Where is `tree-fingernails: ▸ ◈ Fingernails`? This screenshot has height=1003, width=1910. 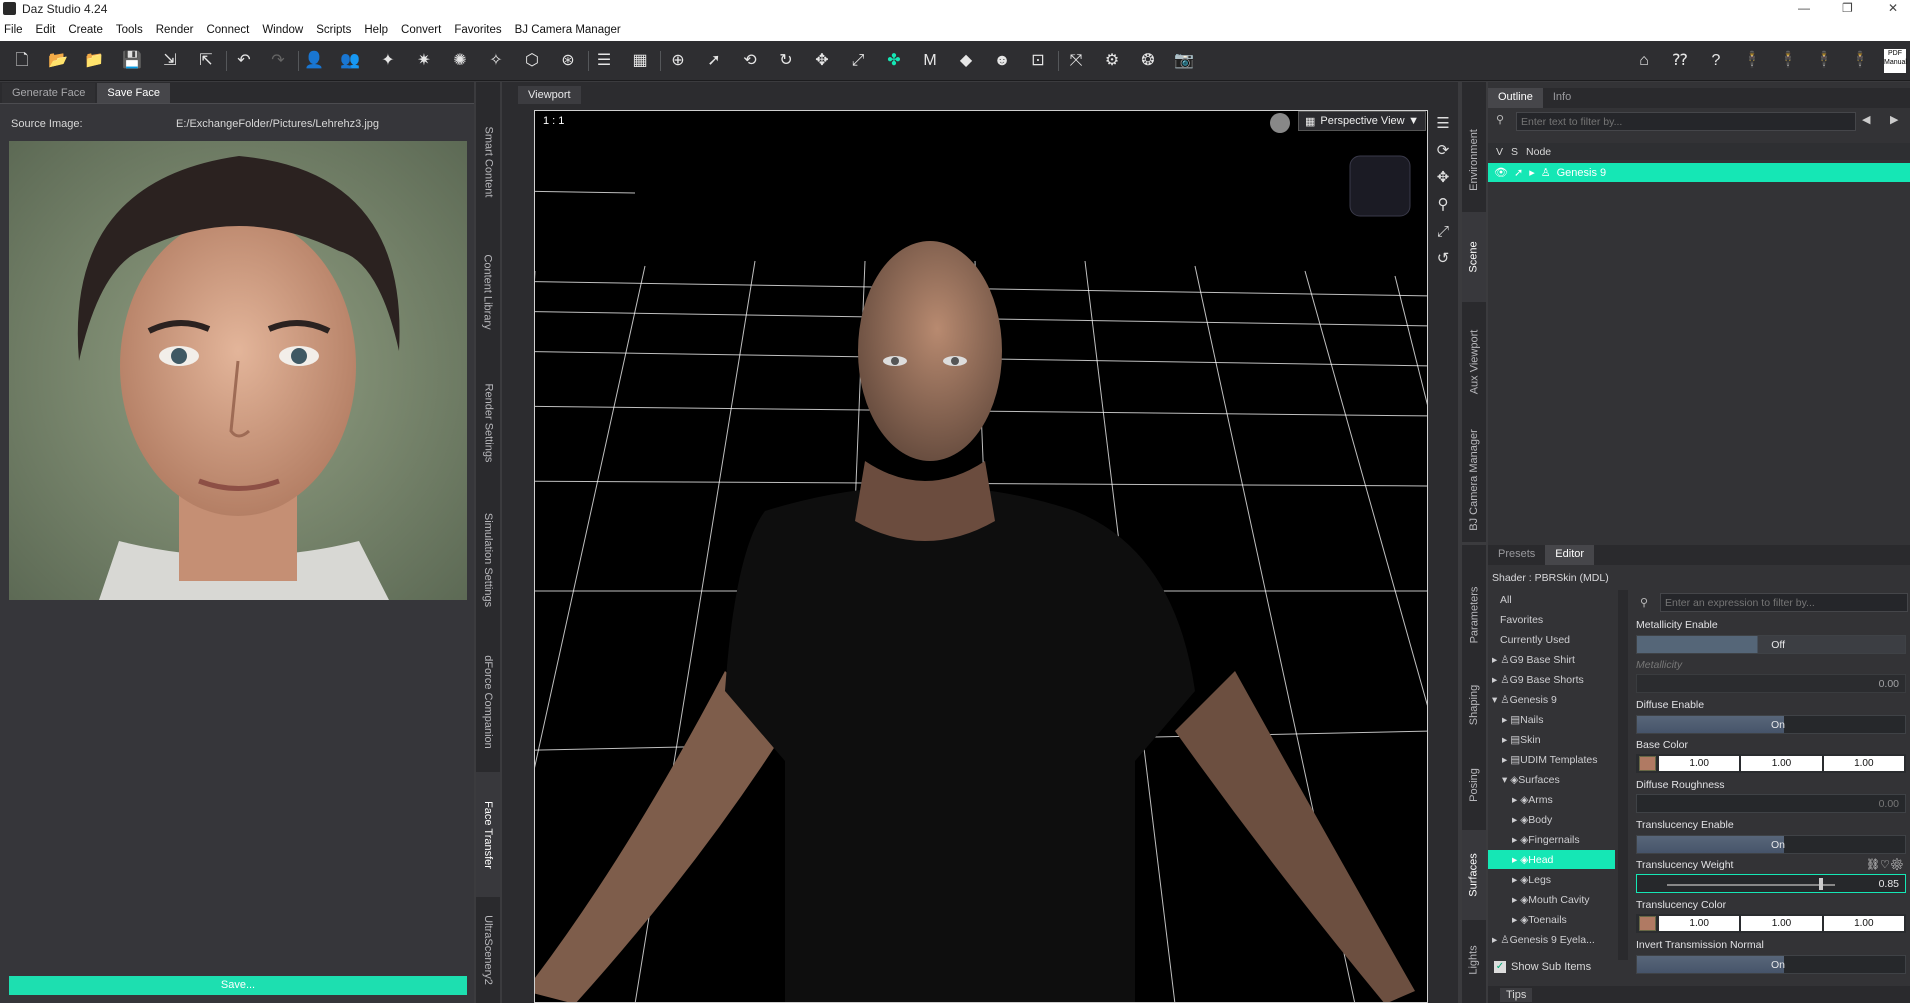 tree-fingernails: ▸ ◈ Fingernails is located at coordinates (1551, 839).